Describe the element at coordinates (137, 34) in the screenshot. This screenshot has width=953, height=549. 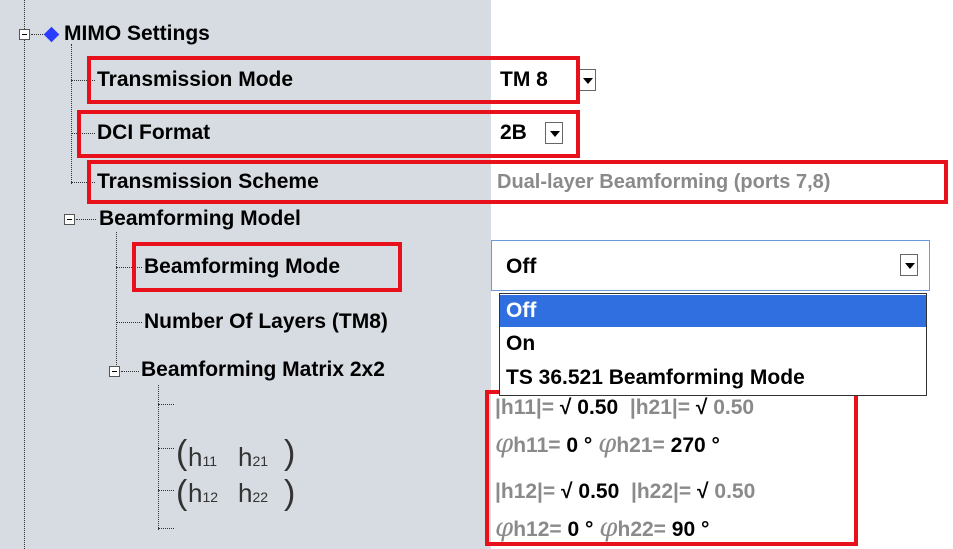
I see `mimo-settings-label: MIMO Settings` at that location.